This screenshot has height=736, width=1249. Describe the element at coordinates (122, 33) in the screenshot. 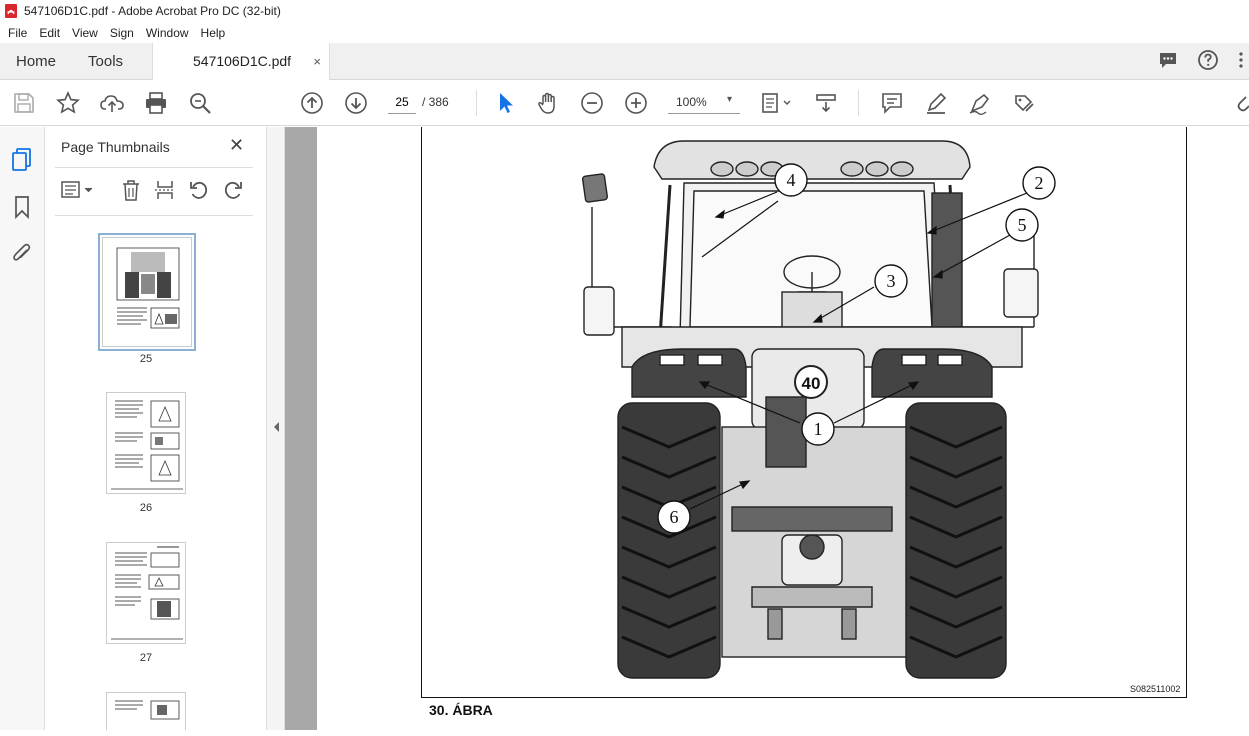

I see `menu-sign: Sign` at that location.